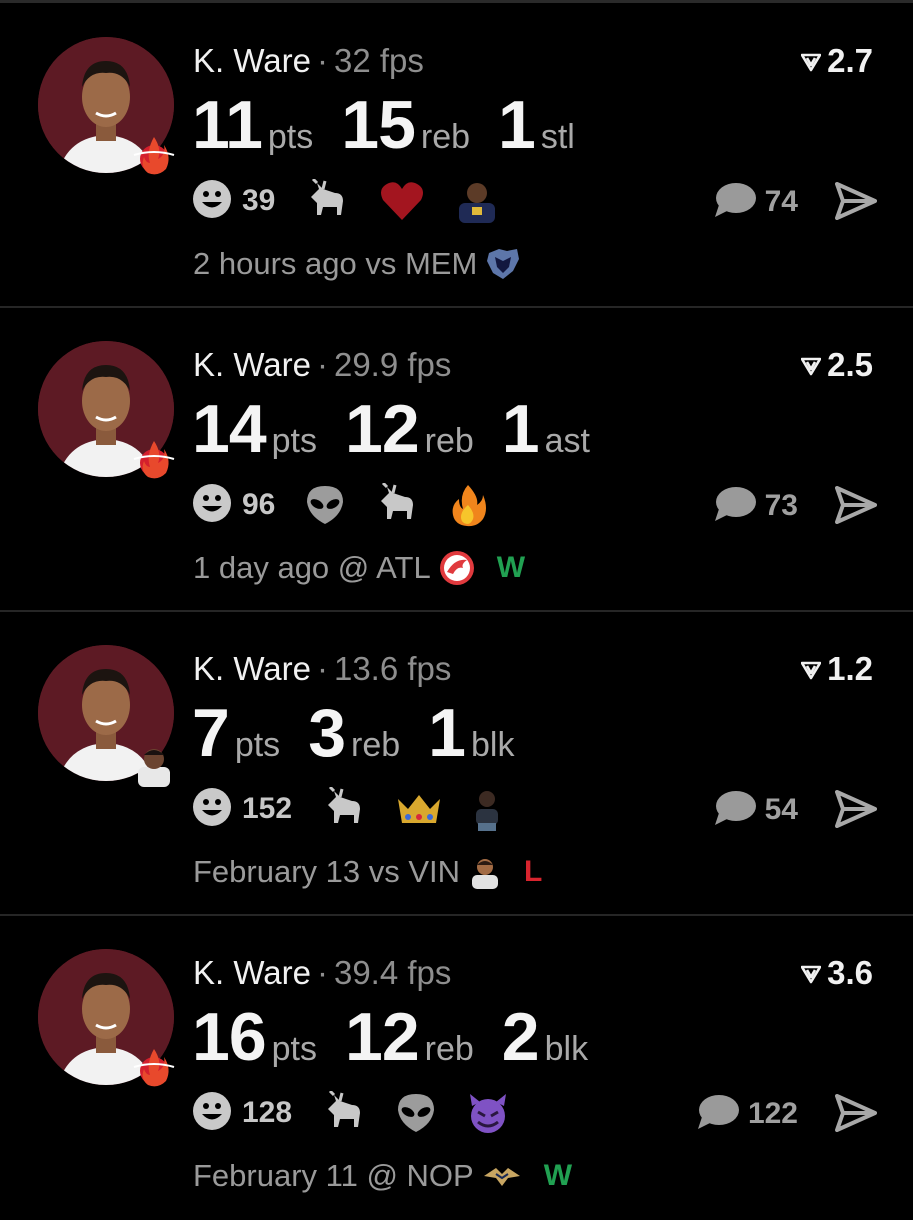 This screenshot has width=913, height=1220. I want to click on comments-button: 74, so click(755, 202).